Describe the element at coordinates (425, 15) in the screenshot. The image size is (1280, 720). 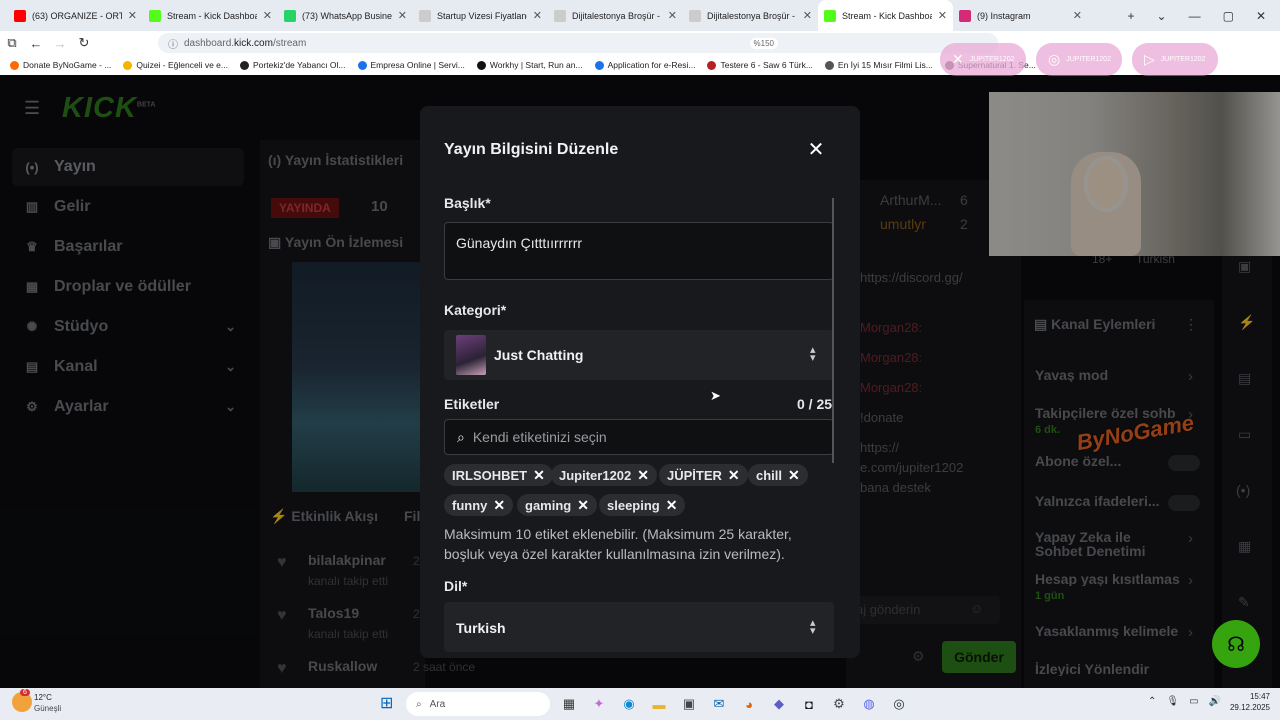
I see `tab-favicon-icon` at that location.